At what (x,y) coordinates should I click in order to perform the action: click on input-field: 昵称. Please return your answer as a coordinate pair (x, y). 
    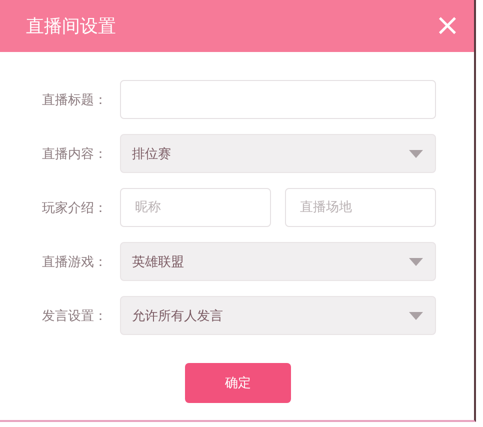
    Looking at the image, I should click on (195, 207).